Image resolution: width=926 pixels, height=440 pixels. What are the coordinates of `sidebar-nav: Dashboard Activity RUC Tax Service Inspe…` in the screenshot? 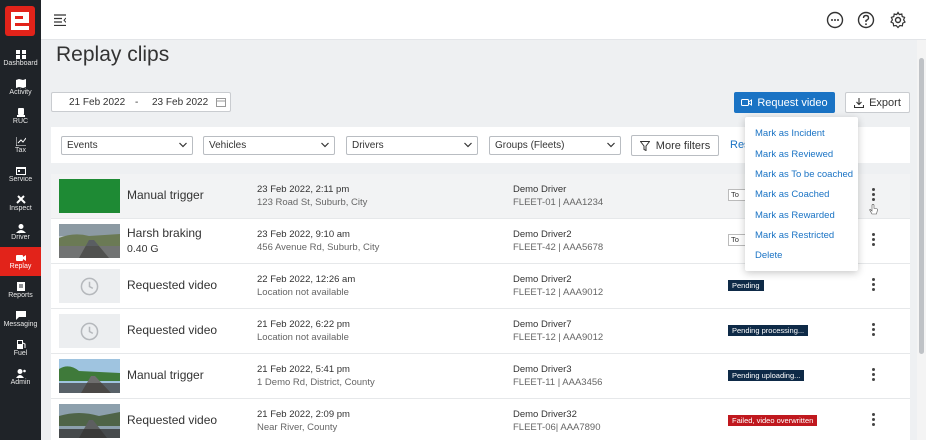 It's located at (20, 218).